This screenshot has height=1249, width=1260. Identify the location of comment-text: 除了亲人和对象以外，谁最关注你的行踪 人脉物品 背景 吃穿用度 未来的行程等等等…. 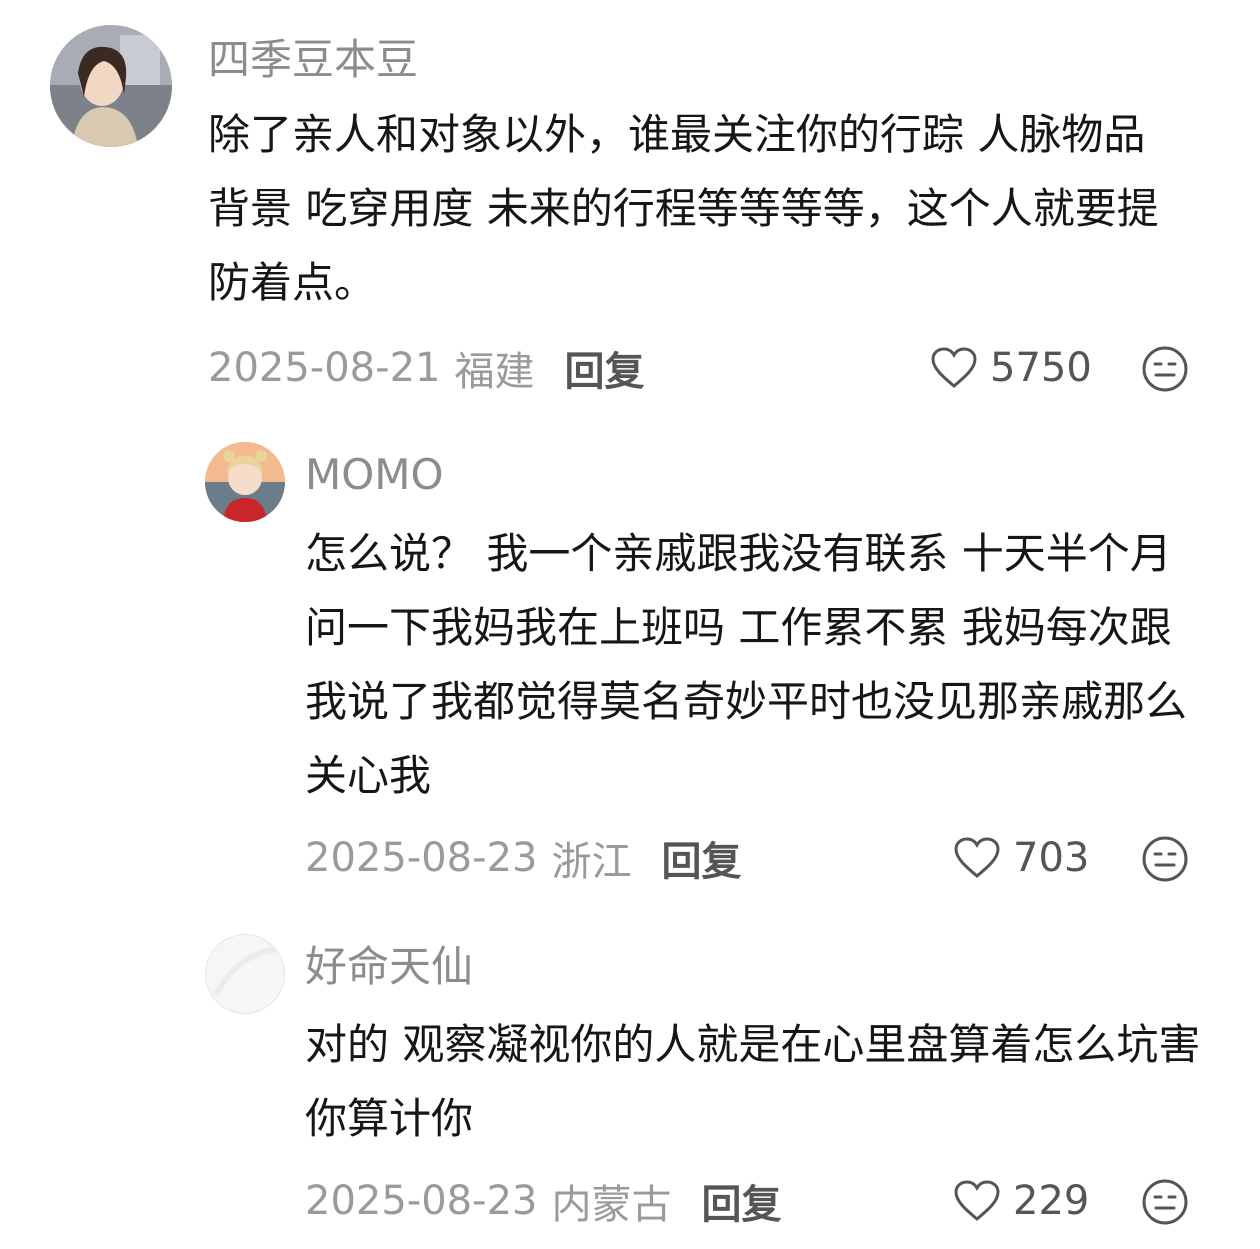
(683, 208).